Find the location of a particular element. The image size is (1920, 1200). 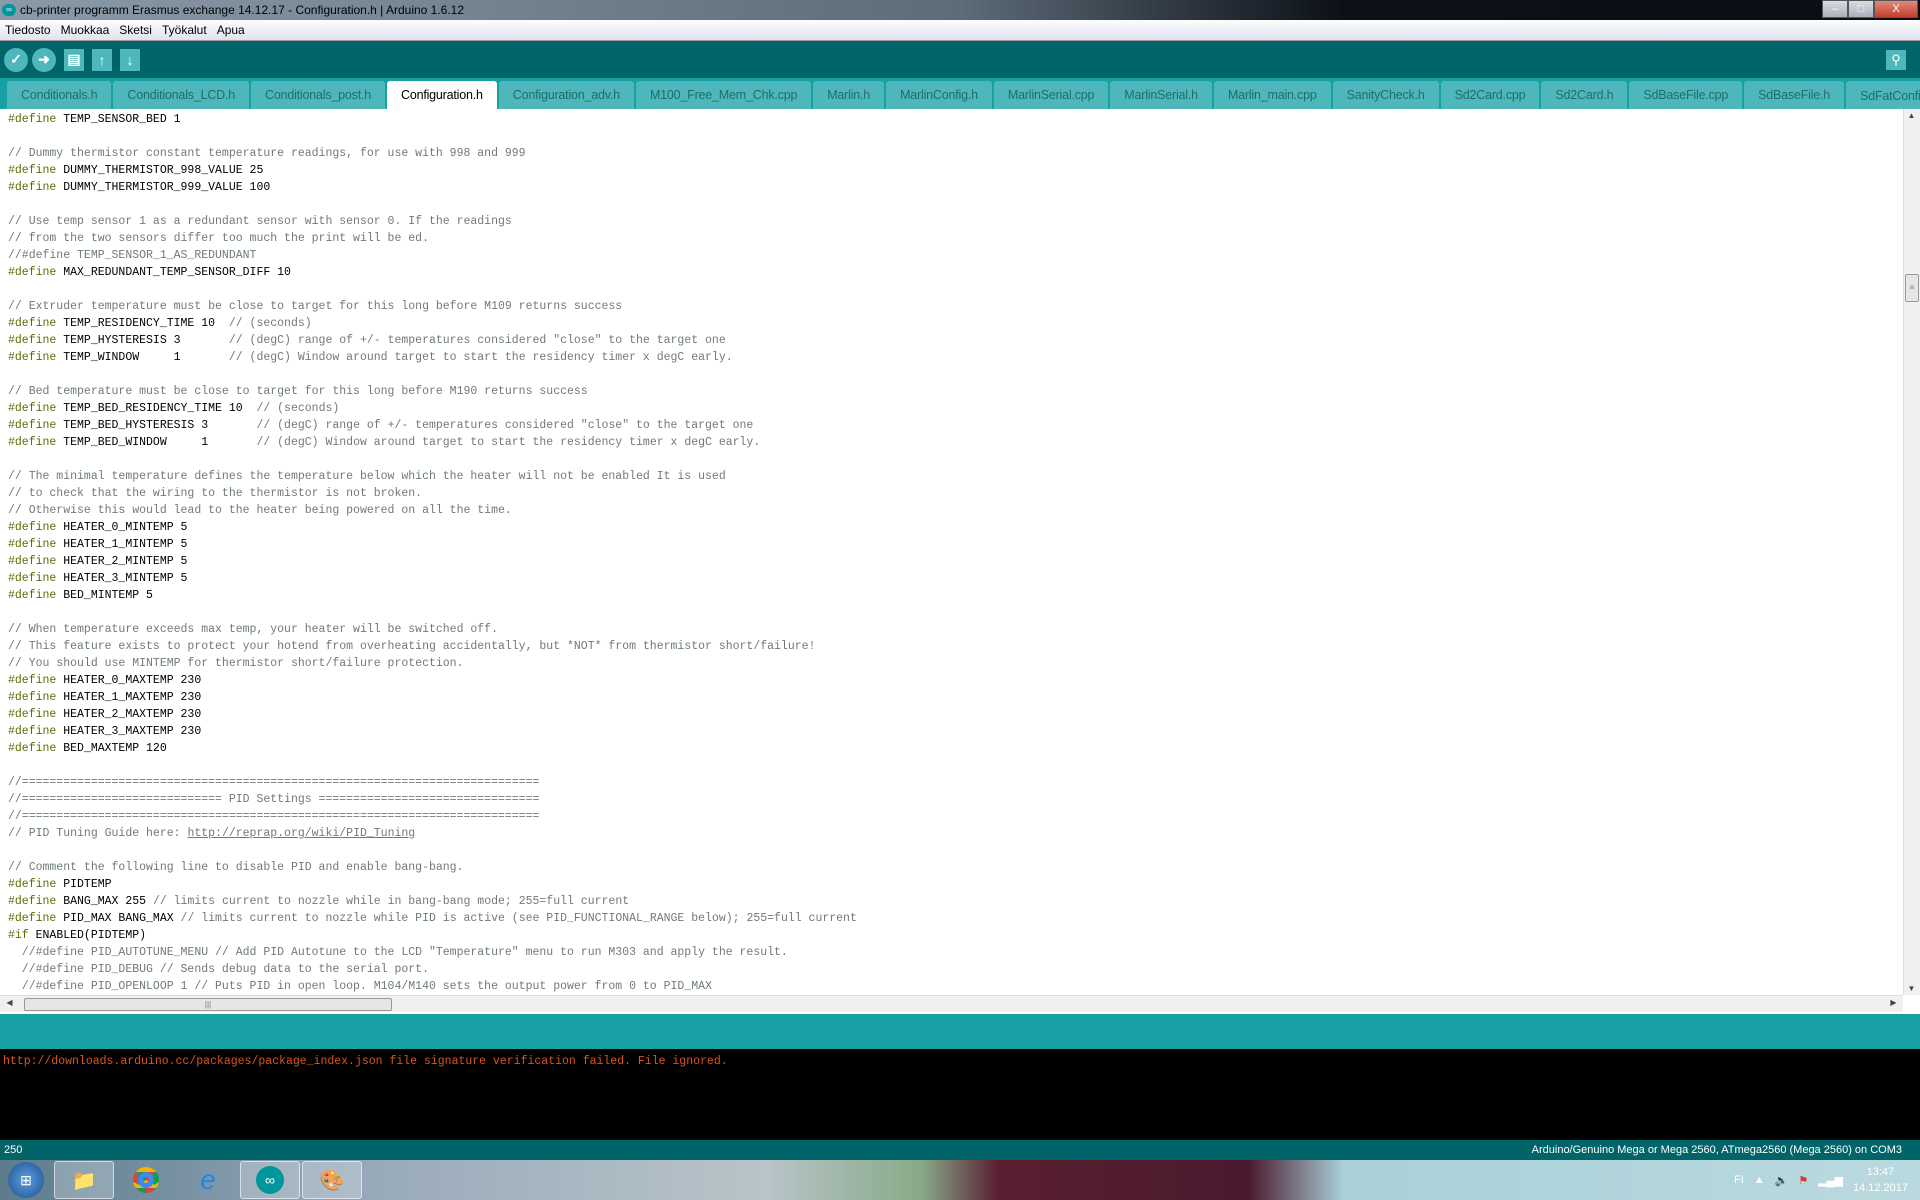

new-button: ▤ is located at coordinates (74, 59).